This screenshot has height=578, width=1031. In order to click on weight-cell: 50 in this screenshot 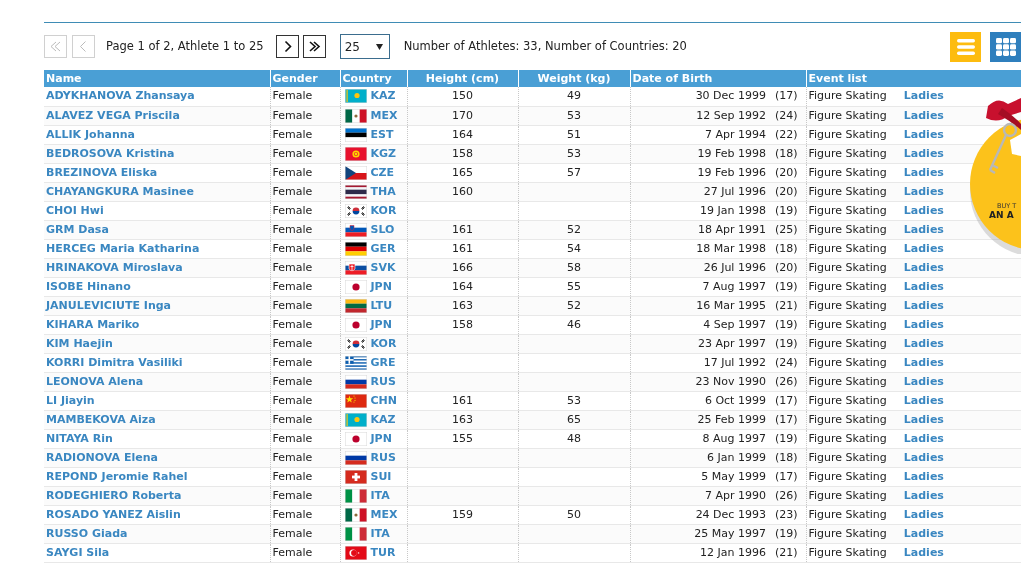, I will do `click(574, 514)`.